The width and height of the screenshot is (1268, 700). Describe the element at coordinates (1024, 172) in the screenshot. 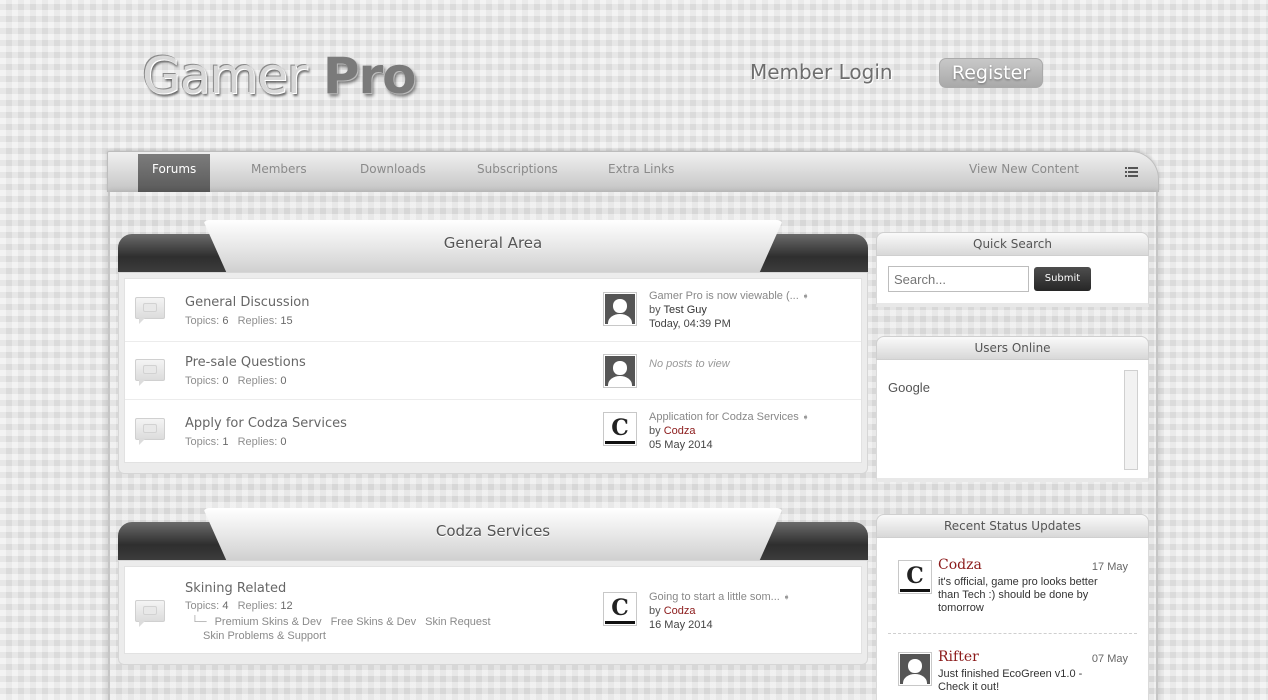

I see `view-new-content-link: View New Content` at that location.